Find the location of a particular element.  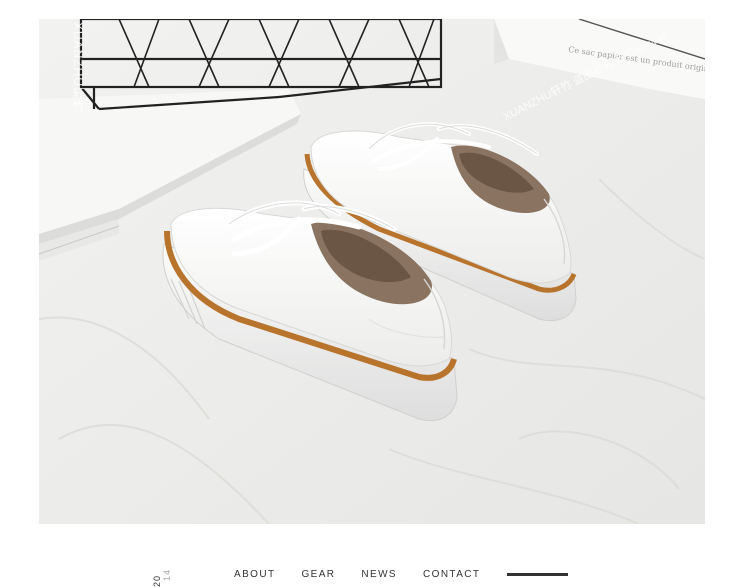

footer-nav: ABOUT GEAR NEWS CONTACT is located at coordinates (401, 574).